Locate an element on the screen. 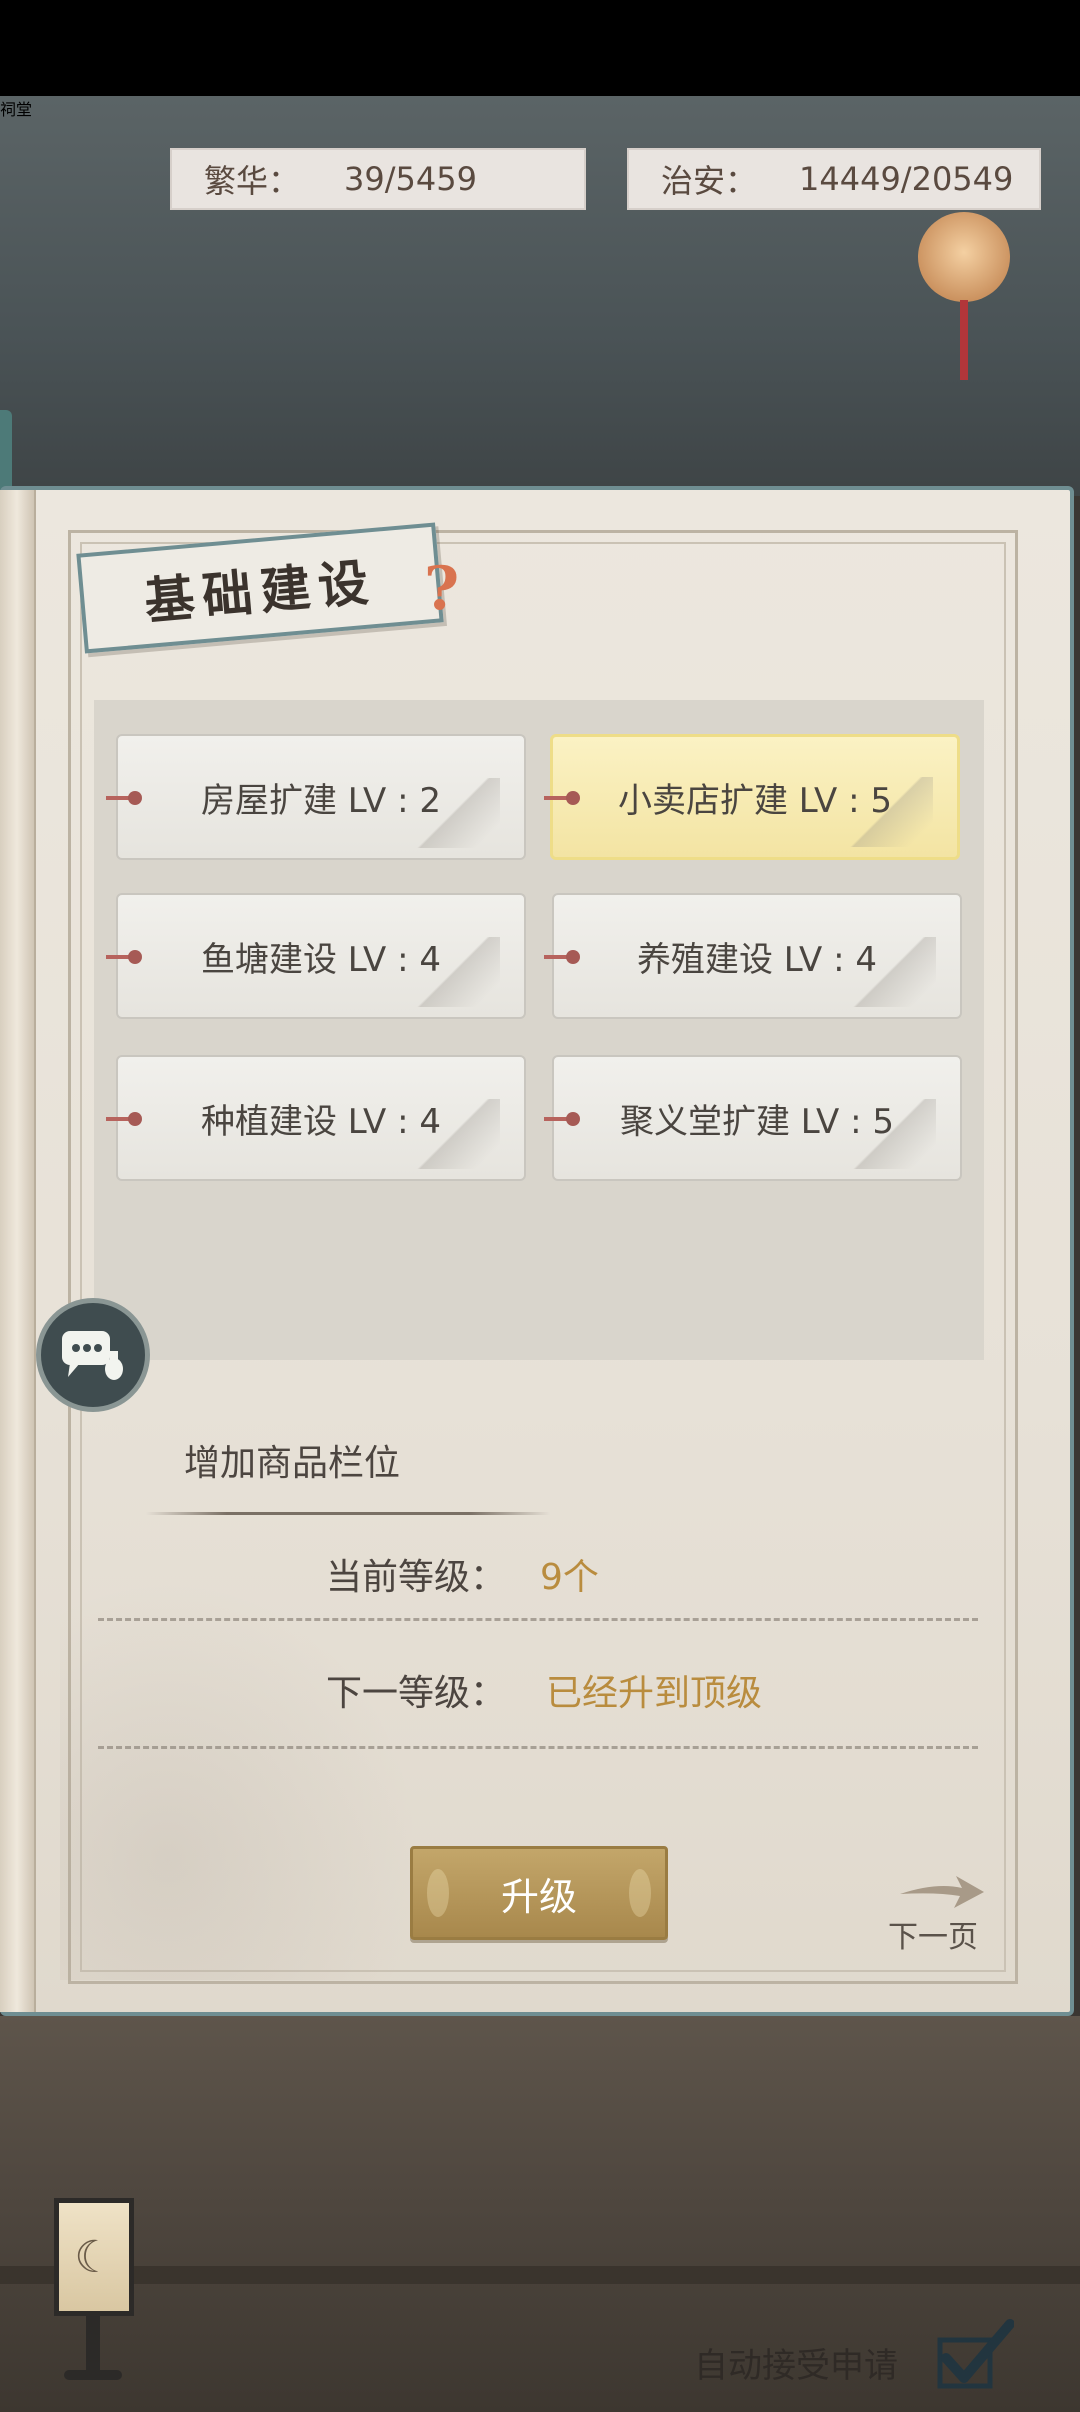 The image size is (1080, 2412). current-level-value: 9个 is located at coordinates (569, 1577).